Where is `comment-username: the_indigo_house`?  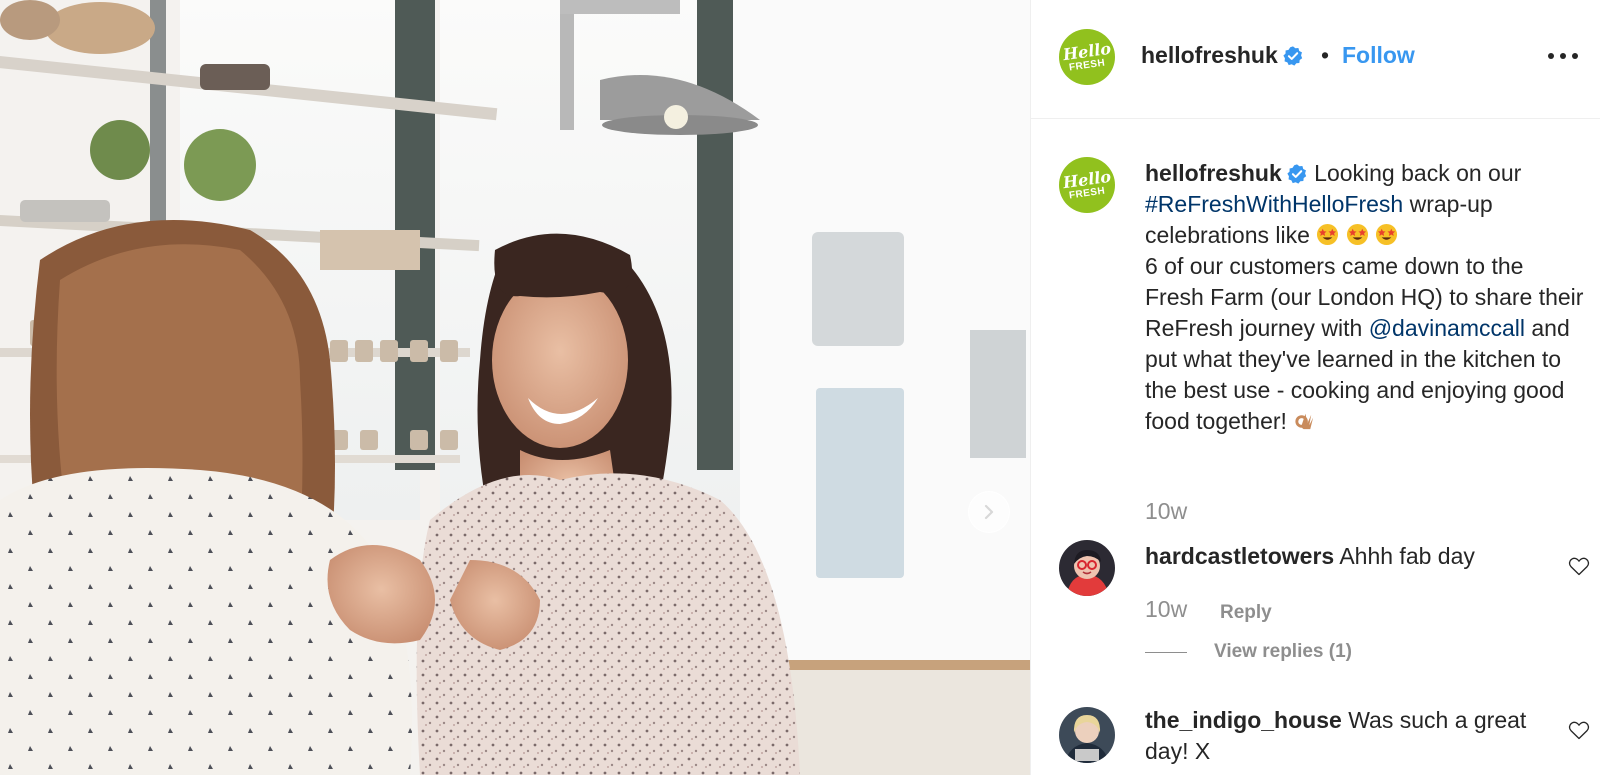 comment-username: the_indigo_house is located at coordinates (1243, 720).